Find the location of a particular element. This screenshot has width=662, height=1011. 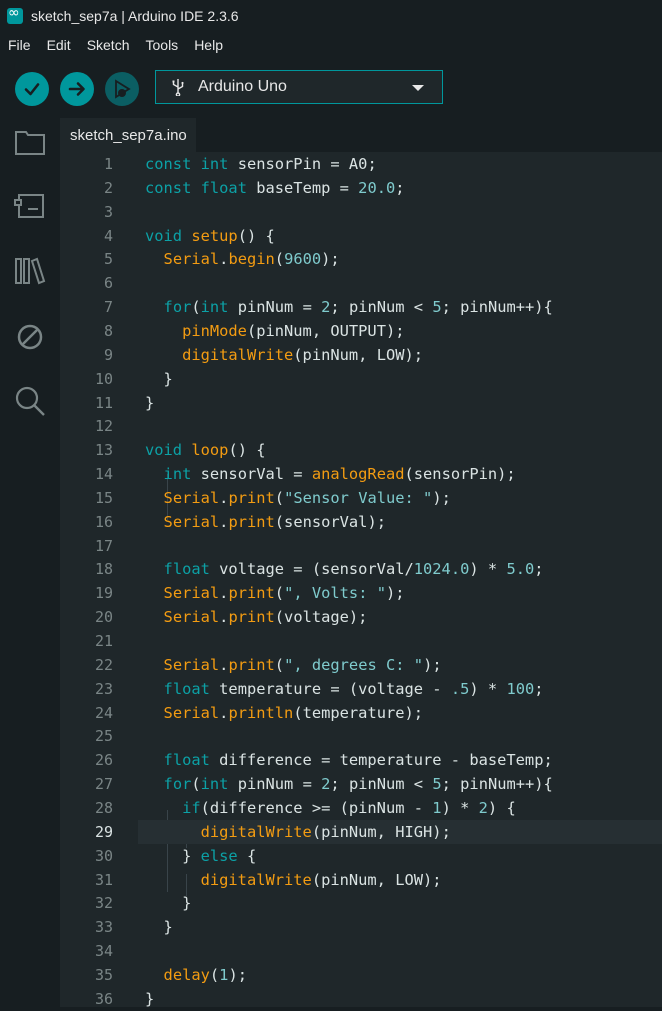

line-number: 11 is located at coordinates (103, 402).